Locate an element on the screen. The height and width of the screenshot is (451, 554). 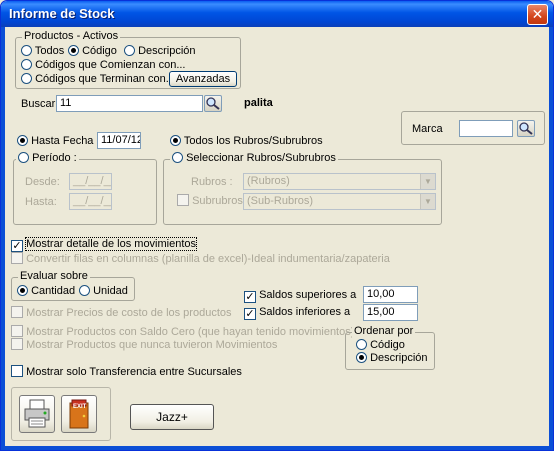
saldos-inferiores-checkbox: ✓ Saldos inferiores a is located at coordinates (297, 313).